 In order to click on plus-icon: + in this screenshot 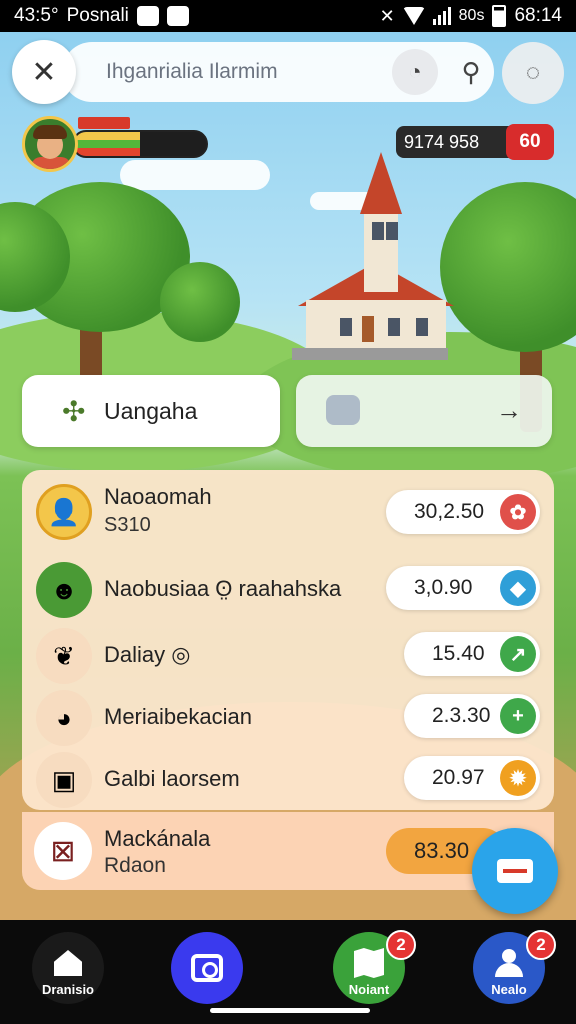, I will do `click(518, 716)`.